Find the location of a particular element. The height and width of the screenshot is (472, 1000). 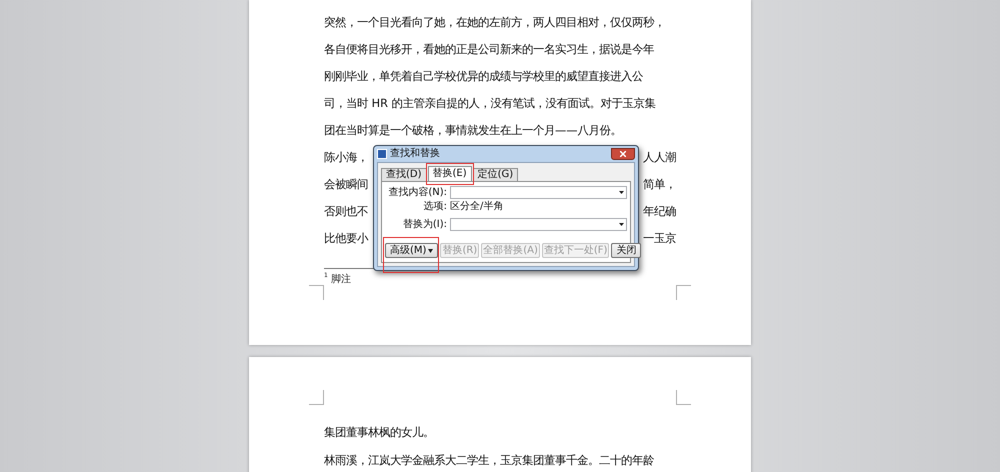

text-line-fragment: 会被瞬间 is located at coordinates (346, 185).